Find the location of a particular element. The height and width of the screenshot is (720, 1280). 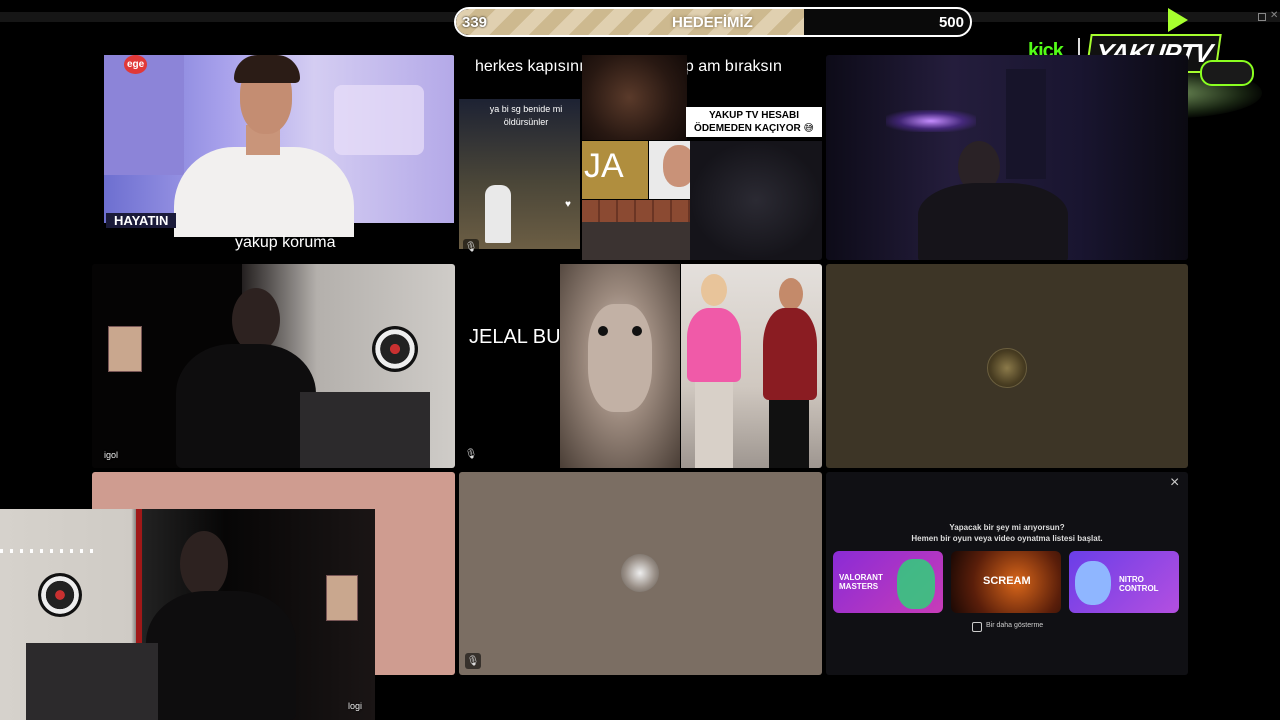

goal-target: 500 is located at coordinates (951, 22).